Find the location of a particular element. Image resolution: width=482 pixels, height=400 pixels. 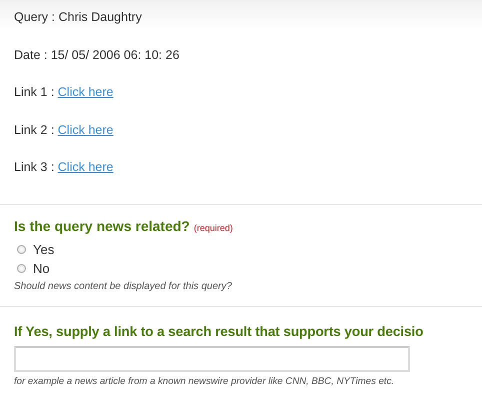

field-label: Link 2 : is located at coordinates (35, 129).